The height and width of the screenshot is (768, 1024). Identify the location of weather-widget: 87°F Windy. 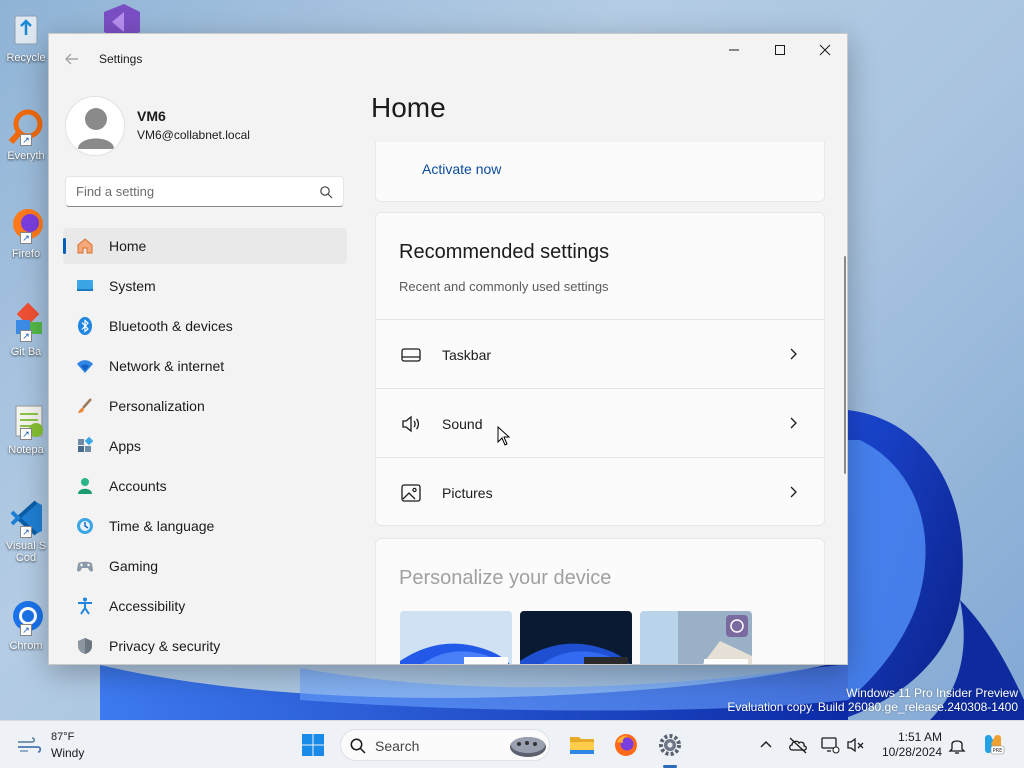
(74, 745).